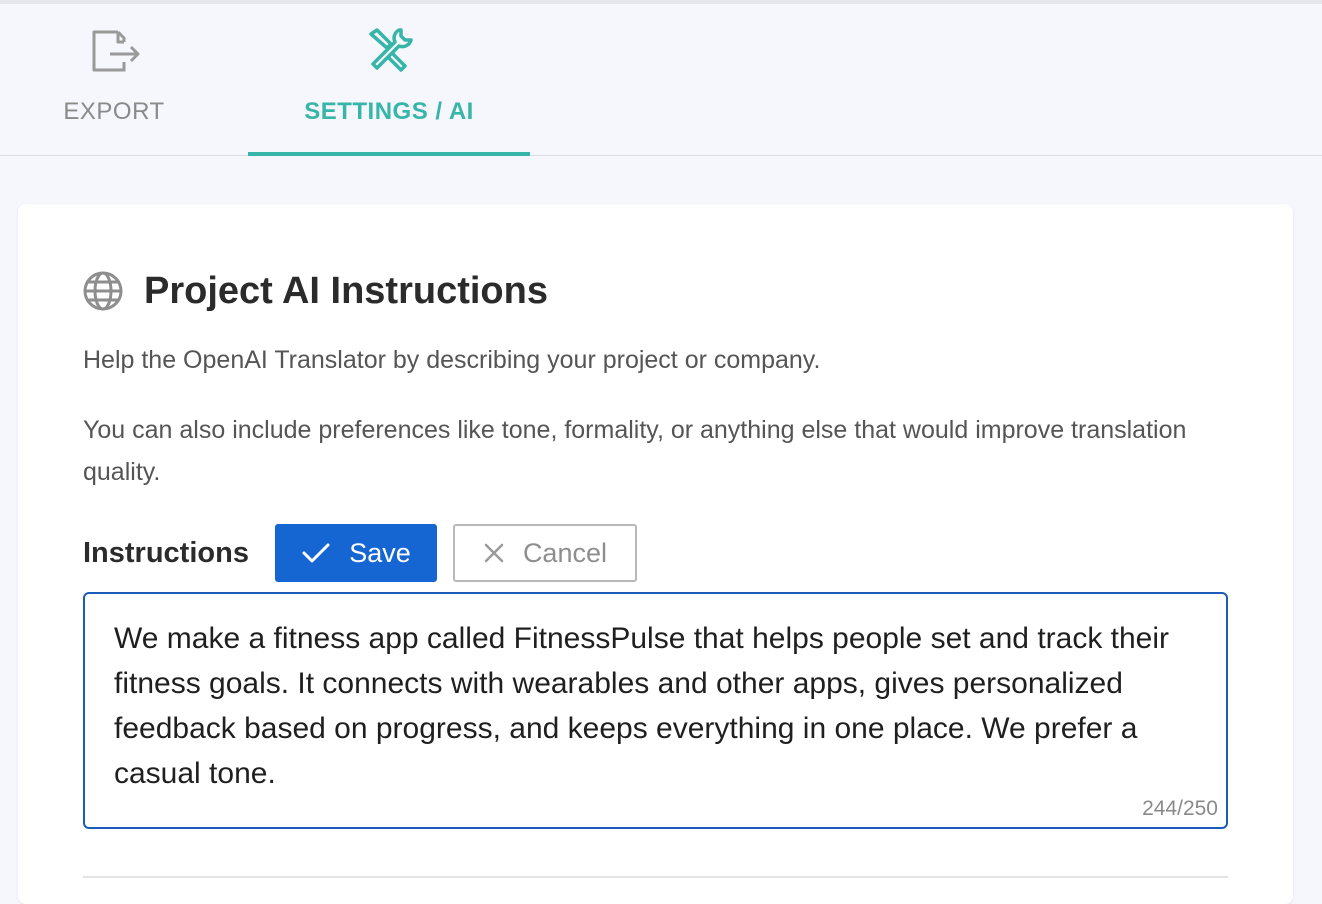  What do you see at coordinates (316, 553) in the screenshot?
I see `check-icon` at bounding box center [316, 553].